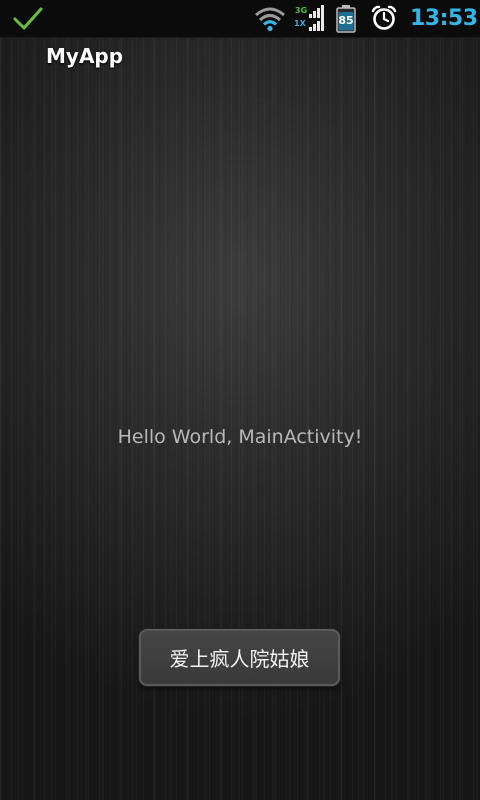  Describe the element at coordinates (270, 19) in the screenshot. I see `wifi-icon` at that location.